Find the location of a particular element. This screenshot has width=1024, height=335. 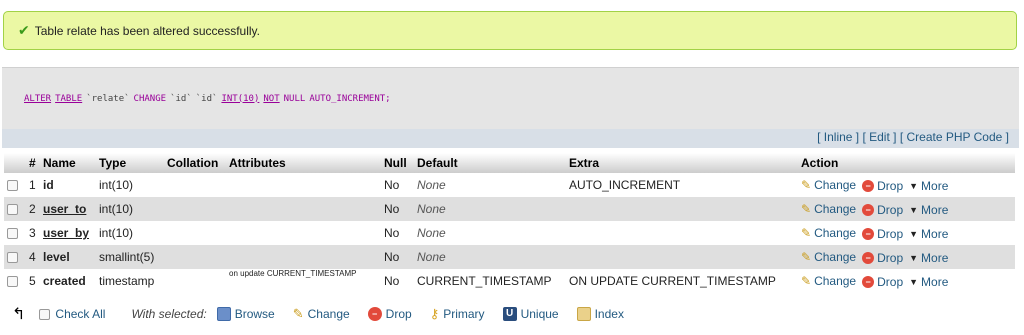

column-type: timestamp is located at coordinates (130, 281).